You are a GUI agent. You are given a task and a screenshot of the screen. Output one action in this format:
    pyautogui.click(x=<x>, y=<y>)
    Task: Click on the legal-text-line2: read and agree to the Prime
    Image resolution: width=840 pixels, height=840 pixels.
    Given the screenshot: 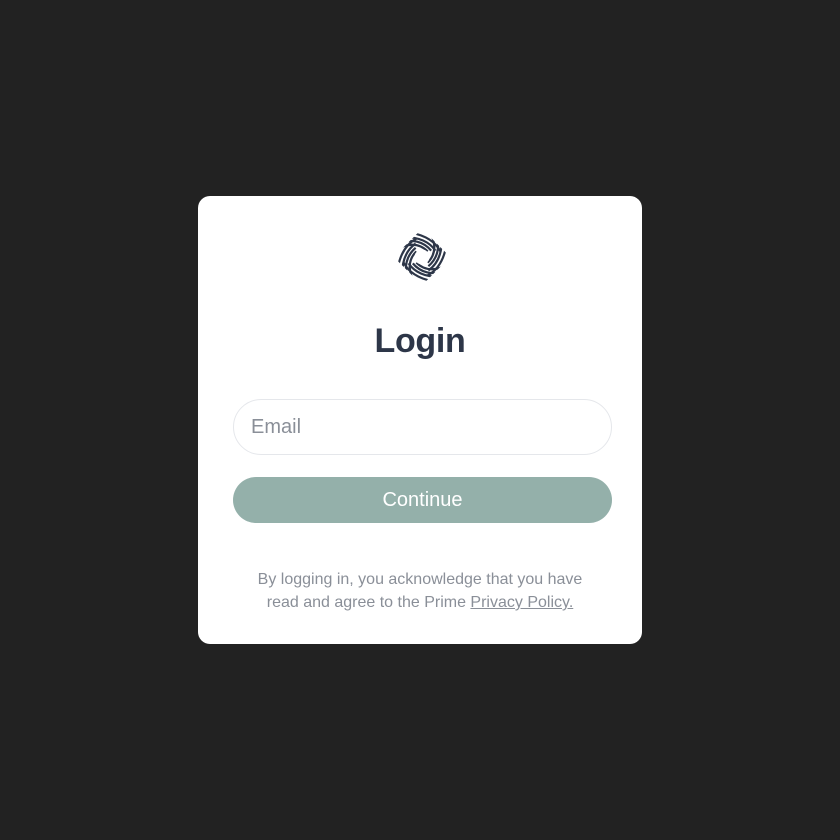 What is the action you would take?
    pyautogui.click(x=366, y=602)
    